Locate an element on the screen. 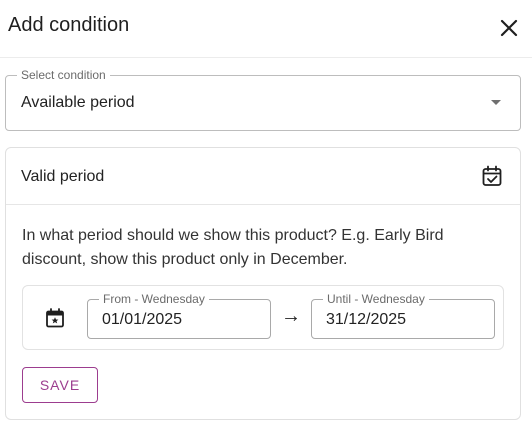 The image size is (532, 429). from-date-field: From - Wednesday 01/01/2025 is located at coordinates (179, 315).